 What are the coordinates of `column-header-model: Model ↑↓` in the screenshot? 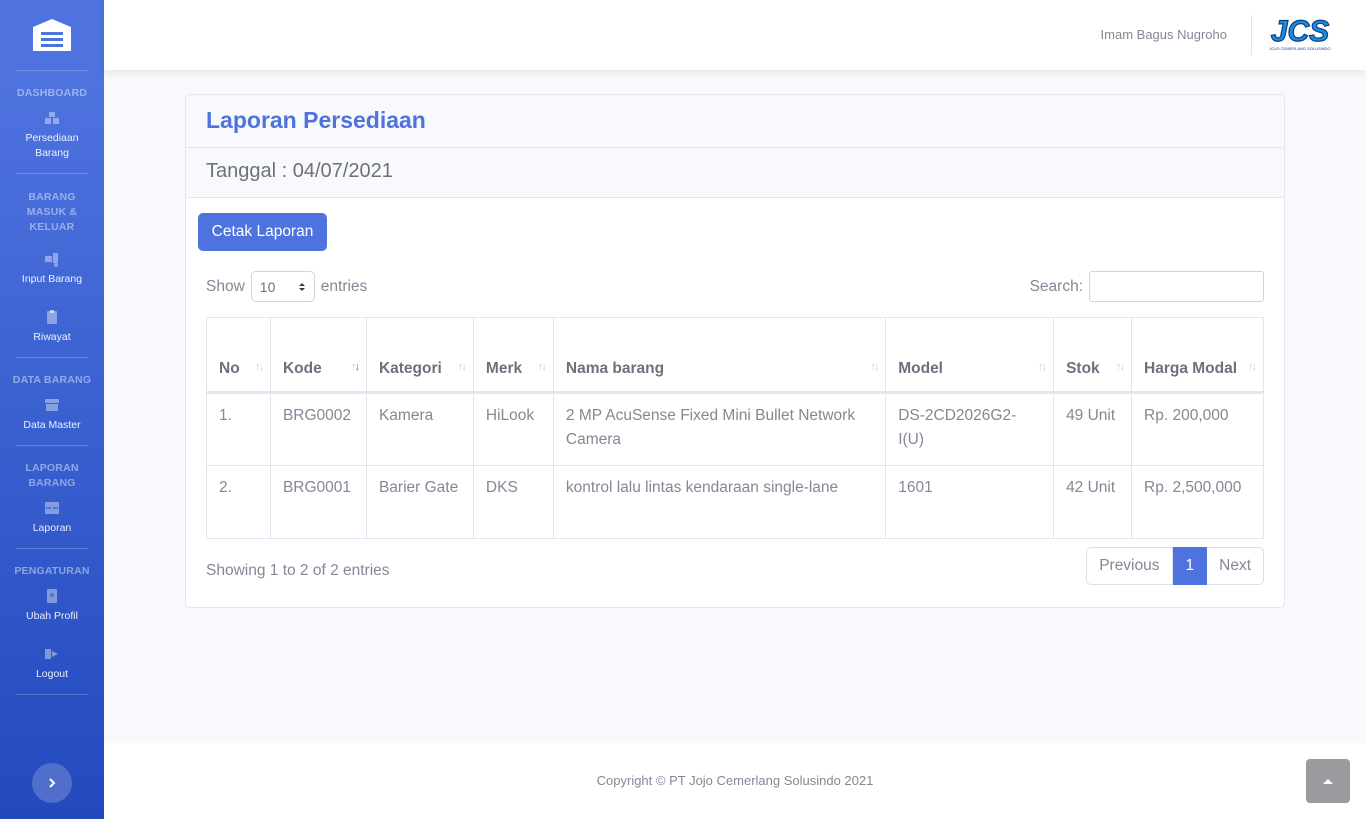 It's located at (970, 355).